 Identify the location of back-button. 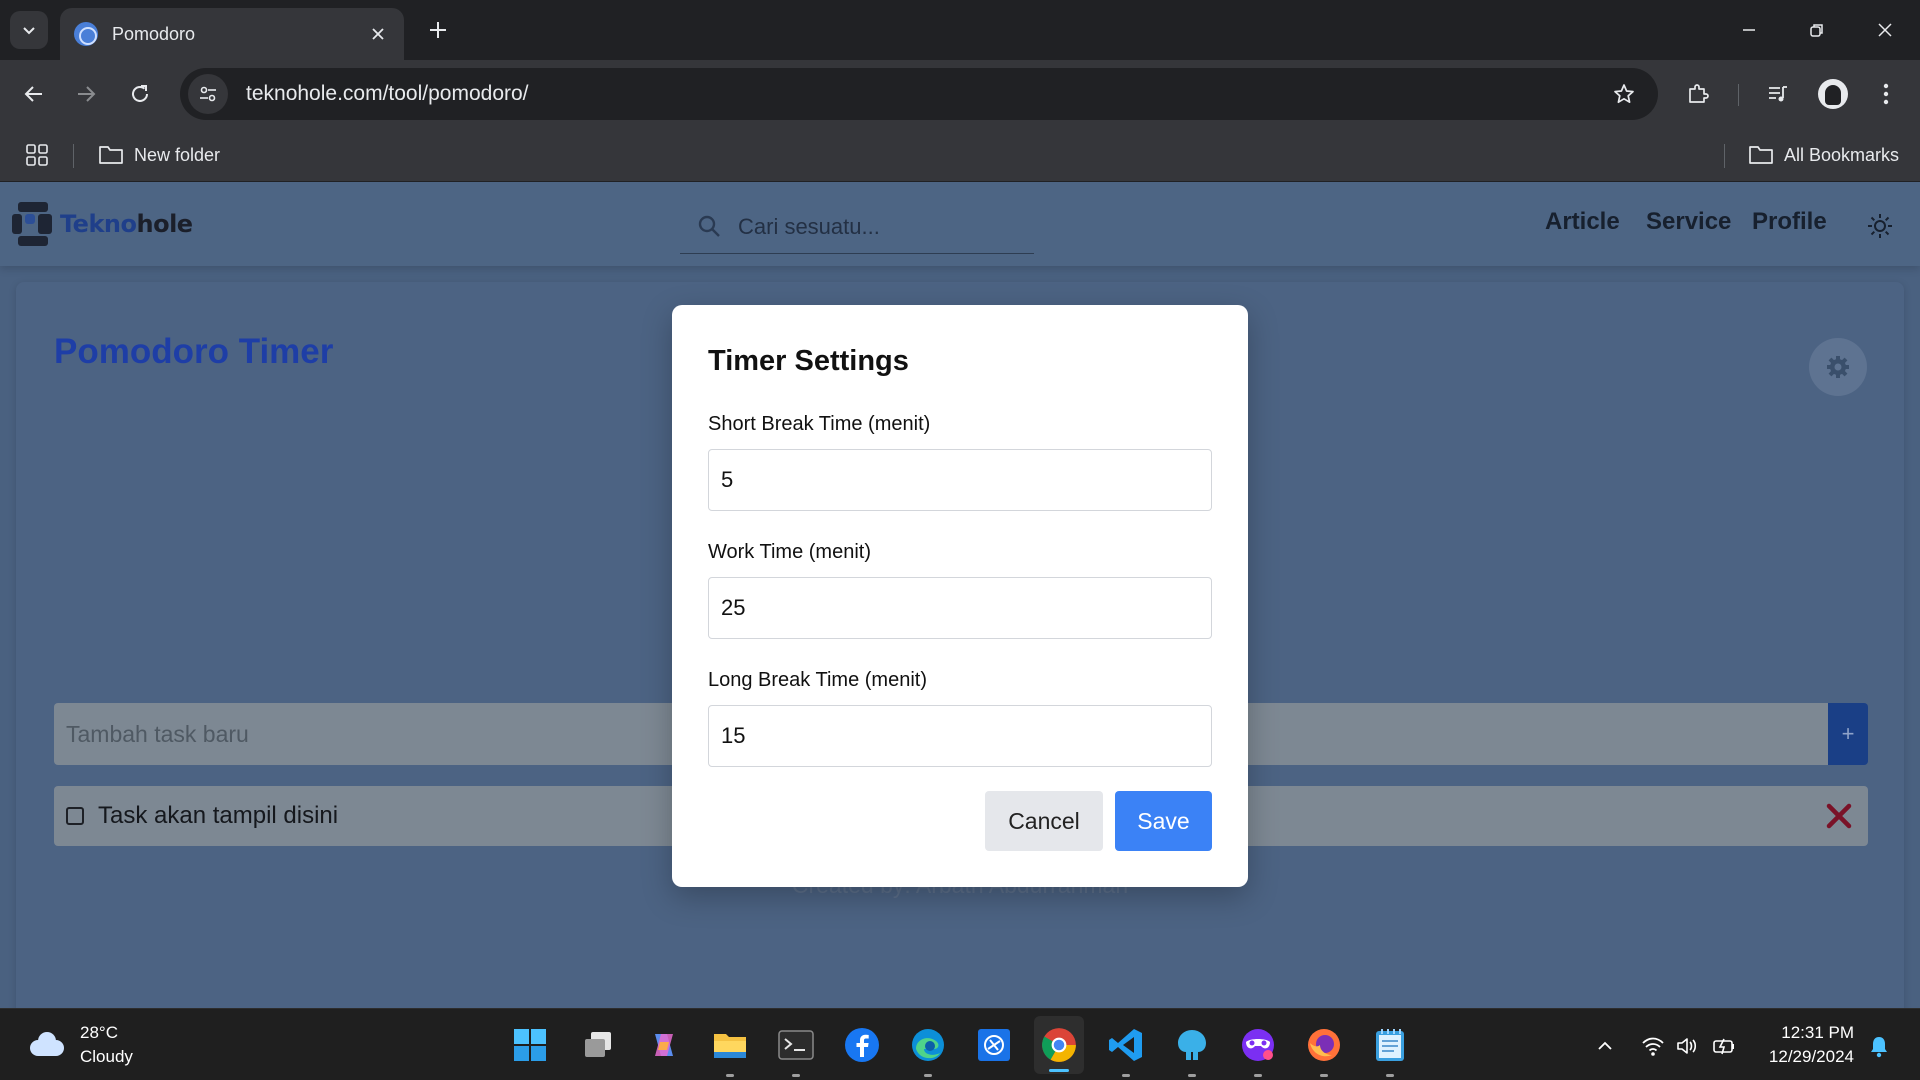
(34, 94).